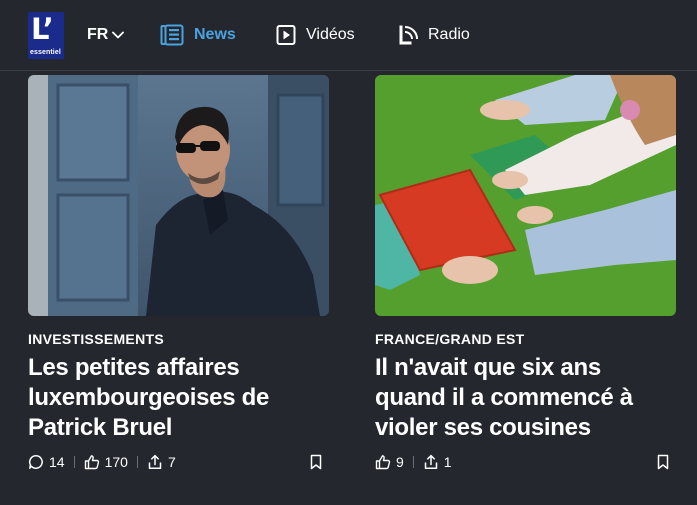 Image resolution: width=697 pixels, height=505 pixels. What do you see at coordinates (400, 462) in the screenshot?
I see `likes-count: 9` at bounding box center [400, 462].